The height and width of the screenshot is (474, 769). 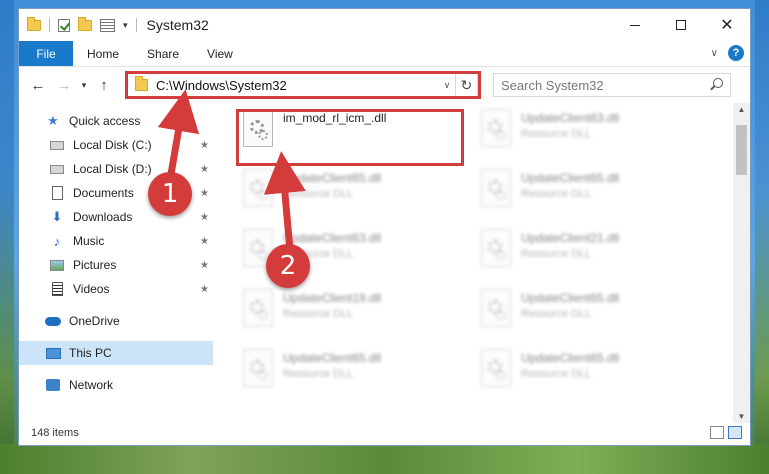 What do you see at coordinates (220, 53) in the screenshot?
I see `tab-view: View` at bounding box center [220, 53].